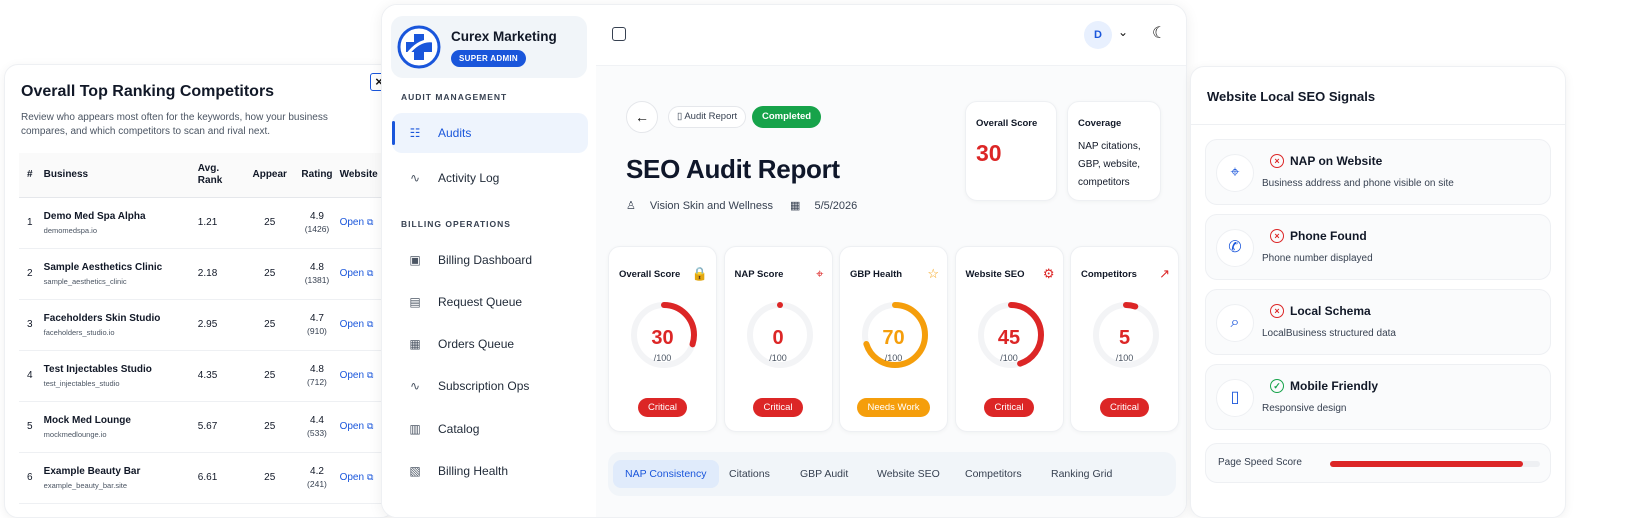 Image resolution: width=1637 pixels, height=518 pixels. What do you see at coordinates (31, 274) in the screenshot?
I see `row-num: 2` at bounding box center [31, 274].